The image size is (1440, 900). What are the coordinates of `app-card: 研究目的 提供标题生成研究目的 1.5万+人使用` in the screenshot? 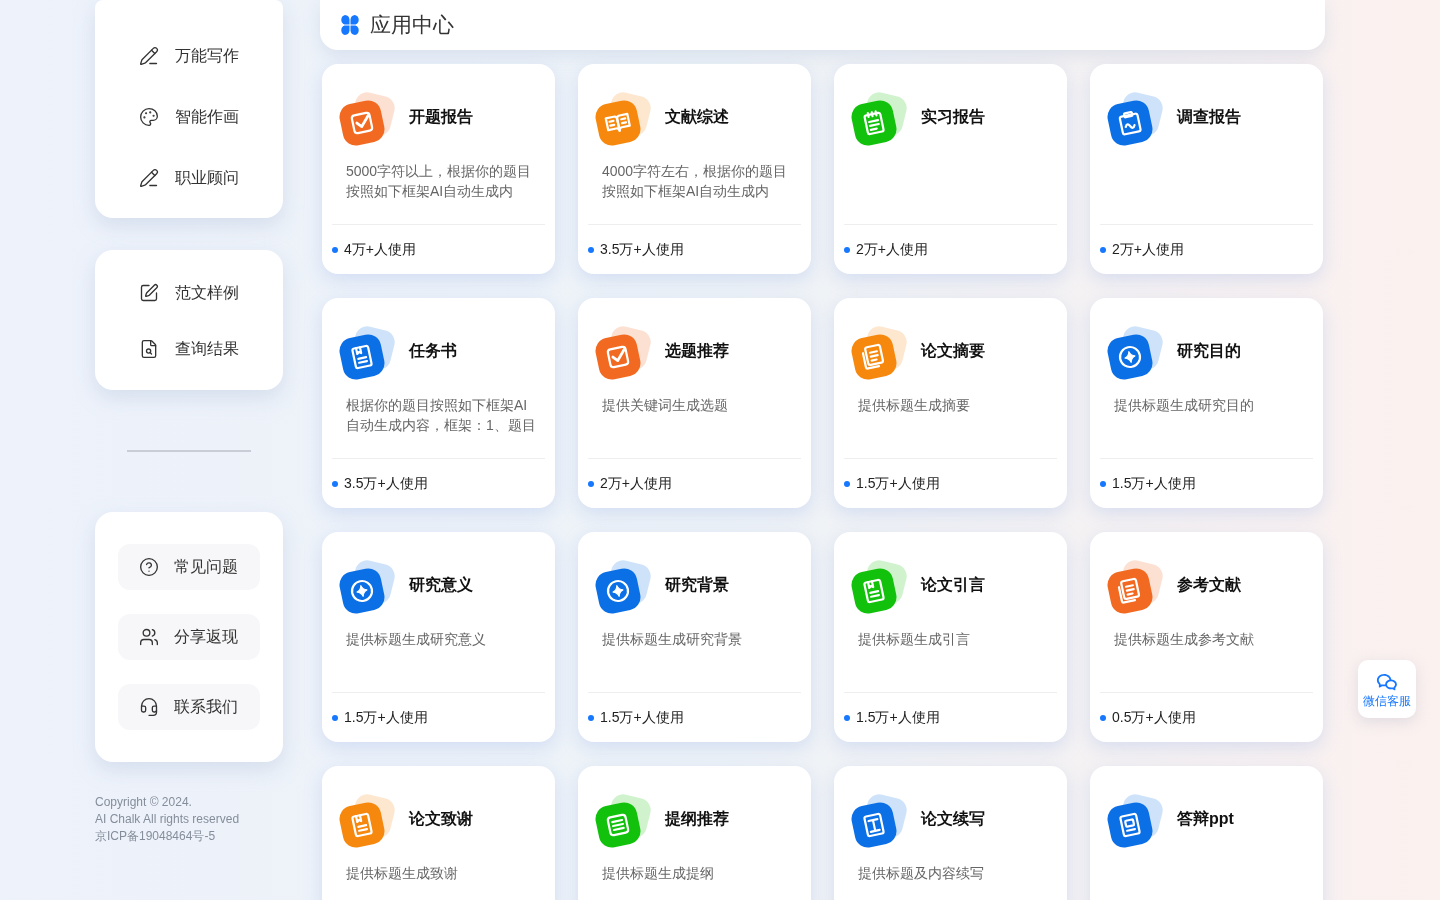 It's located at (1206, 403).